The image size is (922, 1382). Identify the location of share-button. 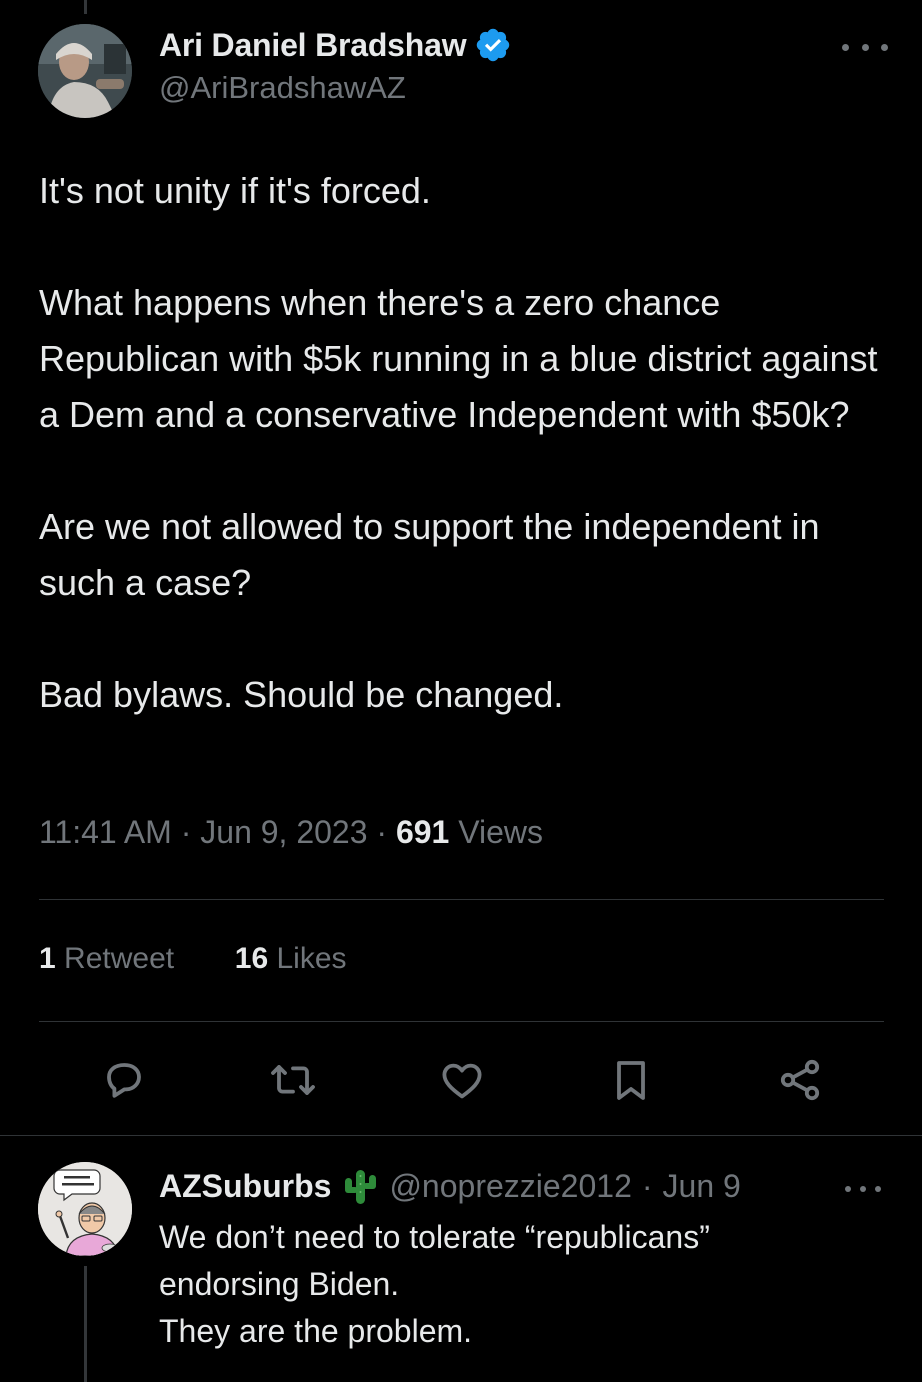
(800, 1080).